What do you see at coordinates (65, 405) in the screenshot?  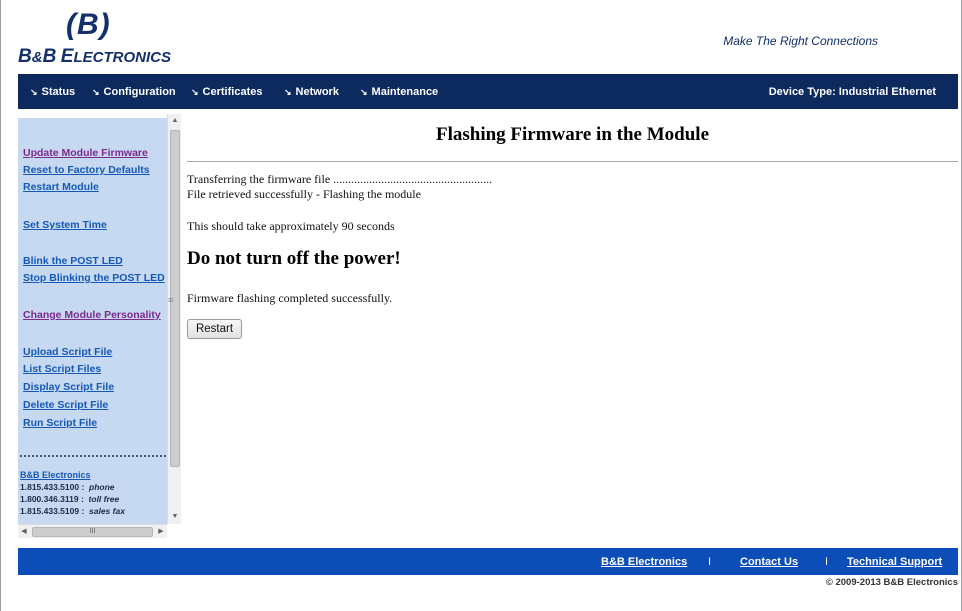 I see `sidebar-link-delete-script: Delete Script File` at bounding box center [65, 405].